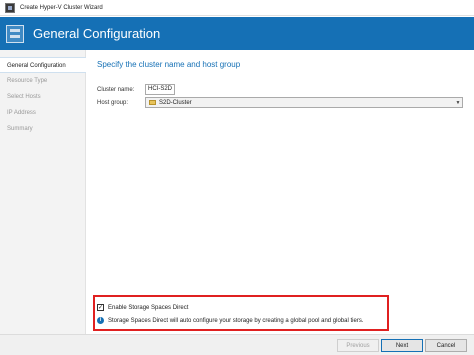 Image resolution: width=474 pixels, height=355 pixels. I want to click on sidebar-item-summary: Summary, so click(42, 129).